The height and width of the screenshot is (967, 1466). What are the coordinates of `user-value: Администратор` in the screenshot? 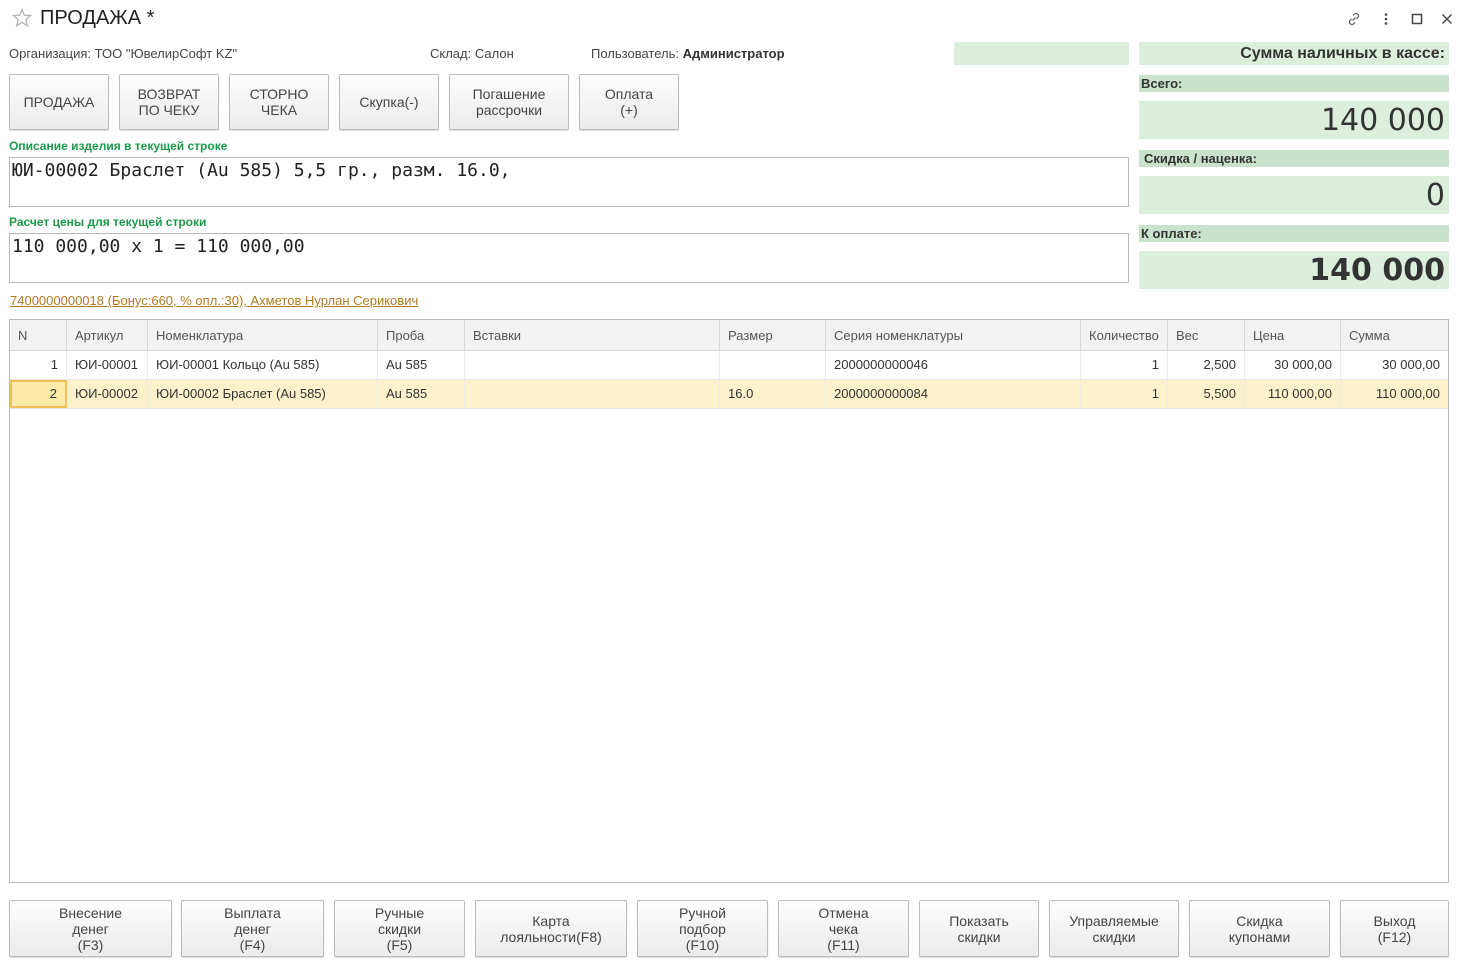 It's located at (733, 53).